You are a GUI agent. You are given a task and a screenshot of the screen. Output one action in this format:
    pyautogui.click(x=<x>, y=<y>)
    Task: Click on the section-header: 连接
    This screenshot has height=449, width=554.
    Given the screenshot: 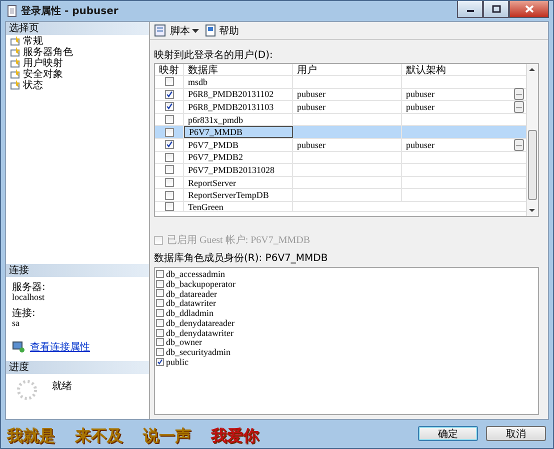 What is the action you would take?
    pyautogui.click(x=77, y=270)
    